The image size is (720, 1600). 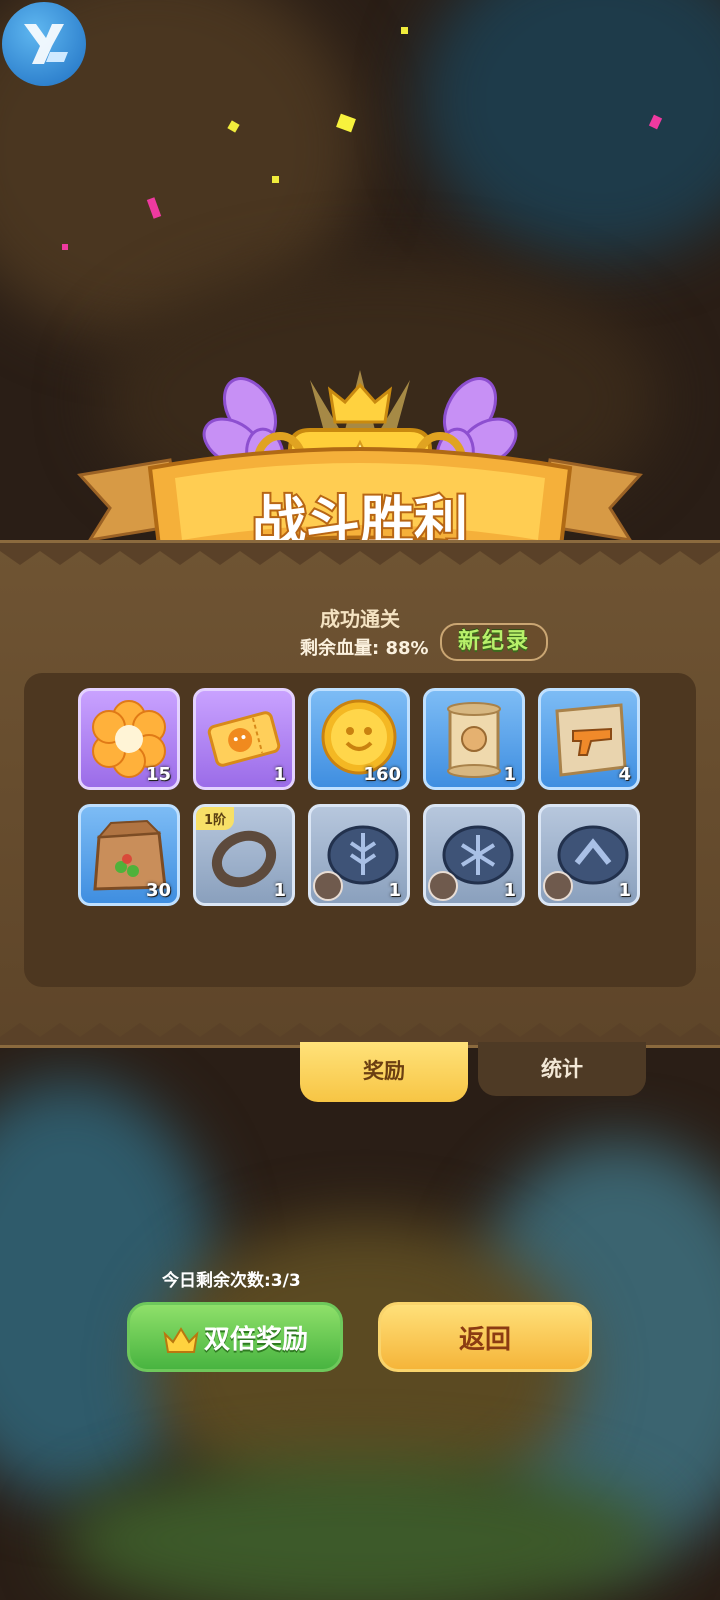 What do you see at coordinates (589, 739) in the screenshot?
I see `reward-item: 4` at bounding box center [589, 739].